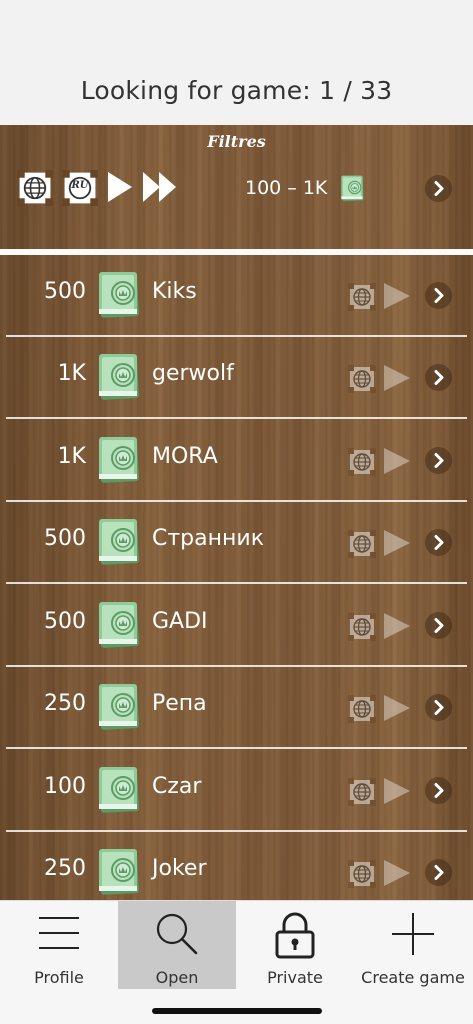  I want to click on stake-range: 100 – 1K, so click(286, 188).